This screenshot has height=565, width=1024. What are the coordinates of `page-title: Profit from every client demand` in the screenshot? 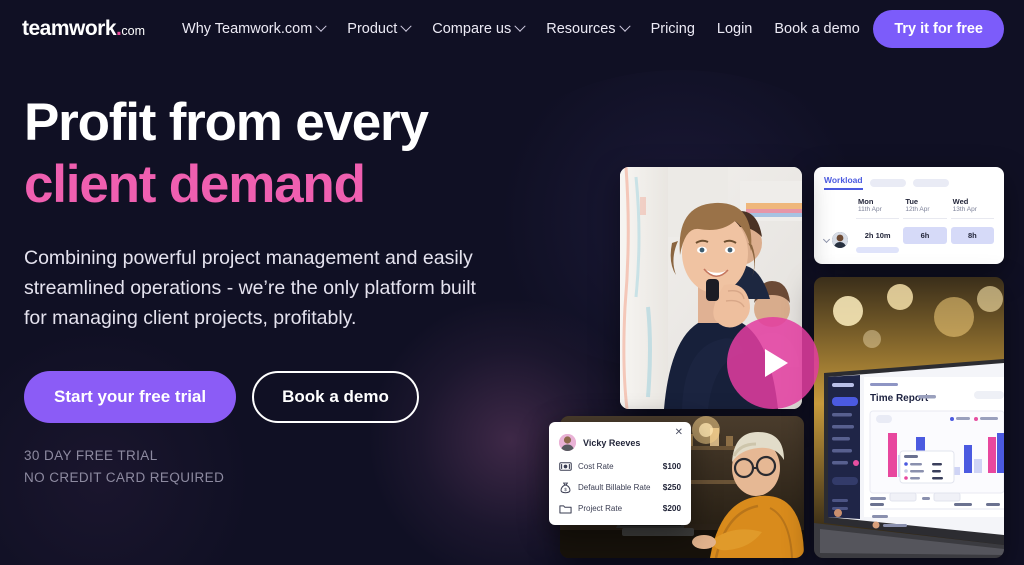 It's located at (274, 154).